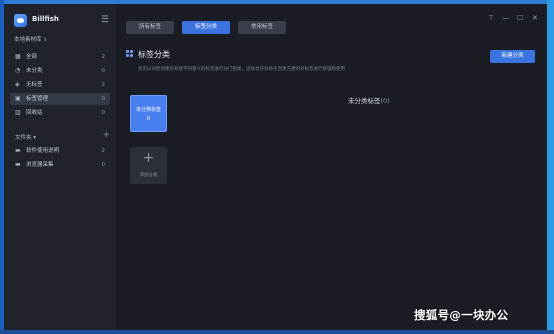 The image size is (554, 334). Describe the element at coordinates (148, 119) in the screenshot. I see `category-card-count: 0` at that location.